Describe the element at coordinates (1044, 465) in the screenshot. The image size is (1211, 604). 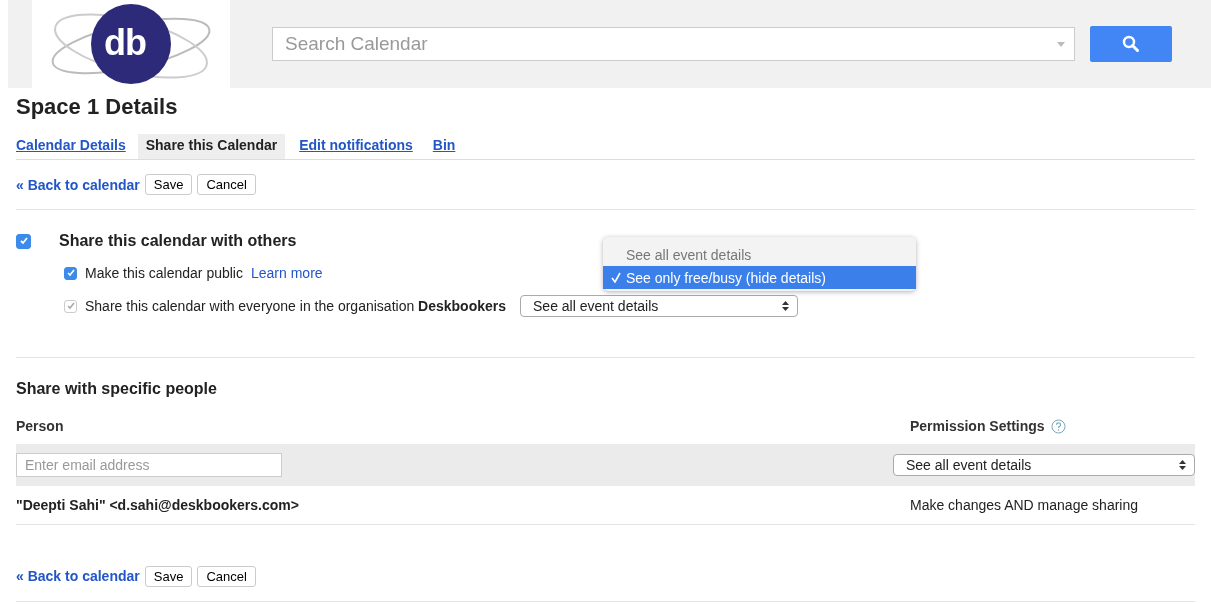
I see `permission-select: See all event details` at that location.